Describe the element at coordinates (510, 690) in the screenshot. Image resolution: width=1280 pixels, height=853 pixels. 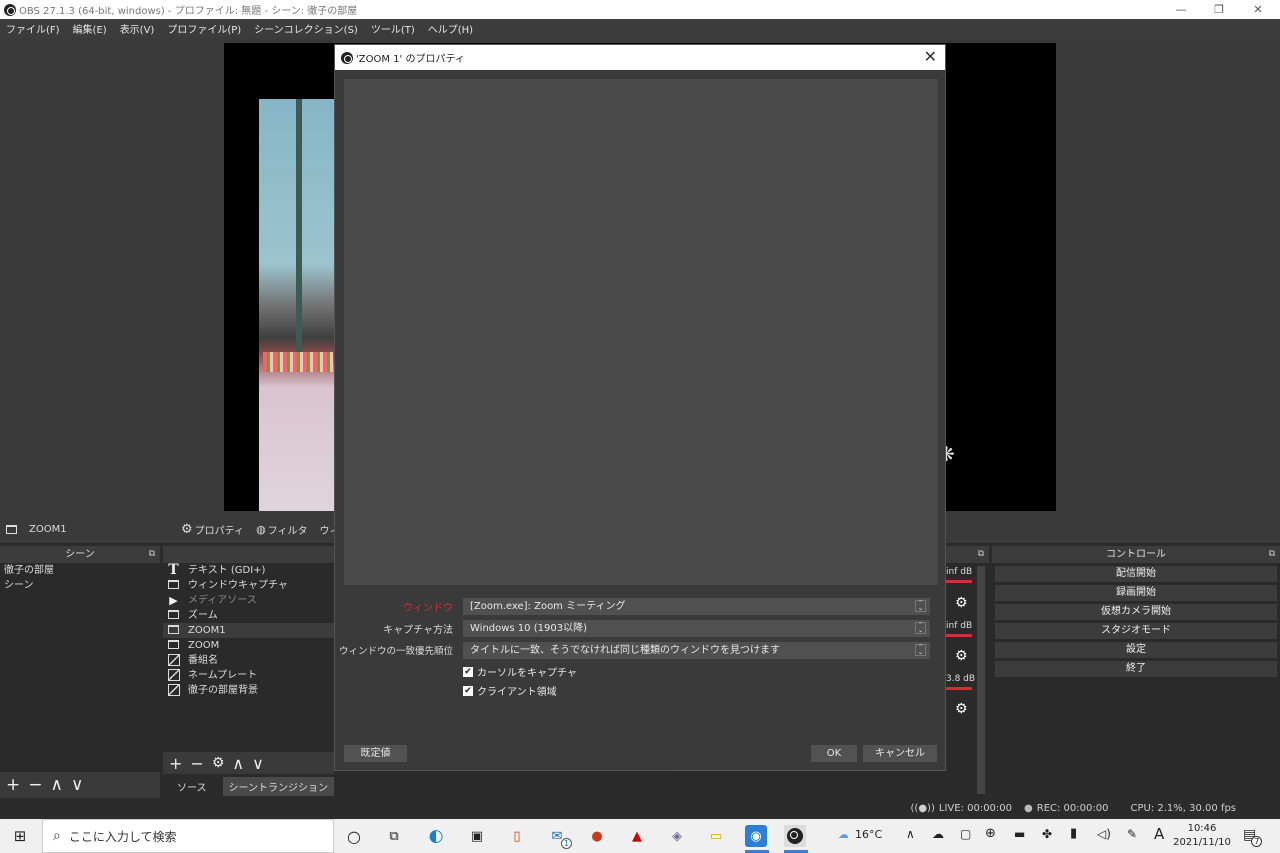
I see `client-area-checkbox: ✔ クライアント領域` at that location.